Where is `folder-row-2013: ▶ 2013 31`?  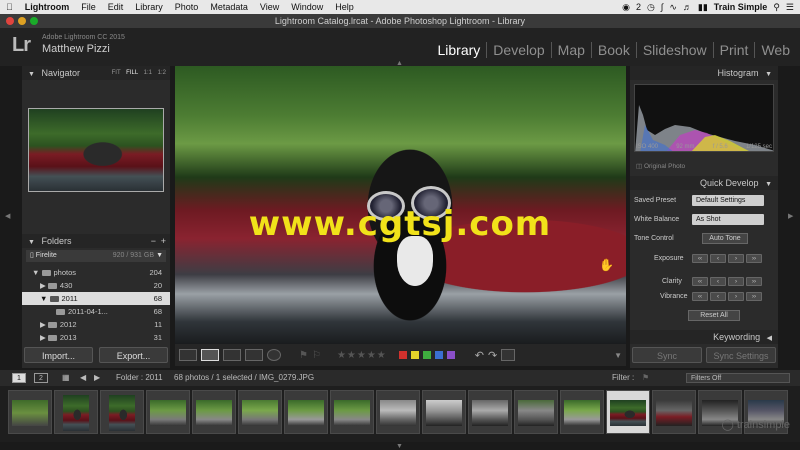 folder-row-2013: ▶ 2013 31 is located at coordinates (96, 337).